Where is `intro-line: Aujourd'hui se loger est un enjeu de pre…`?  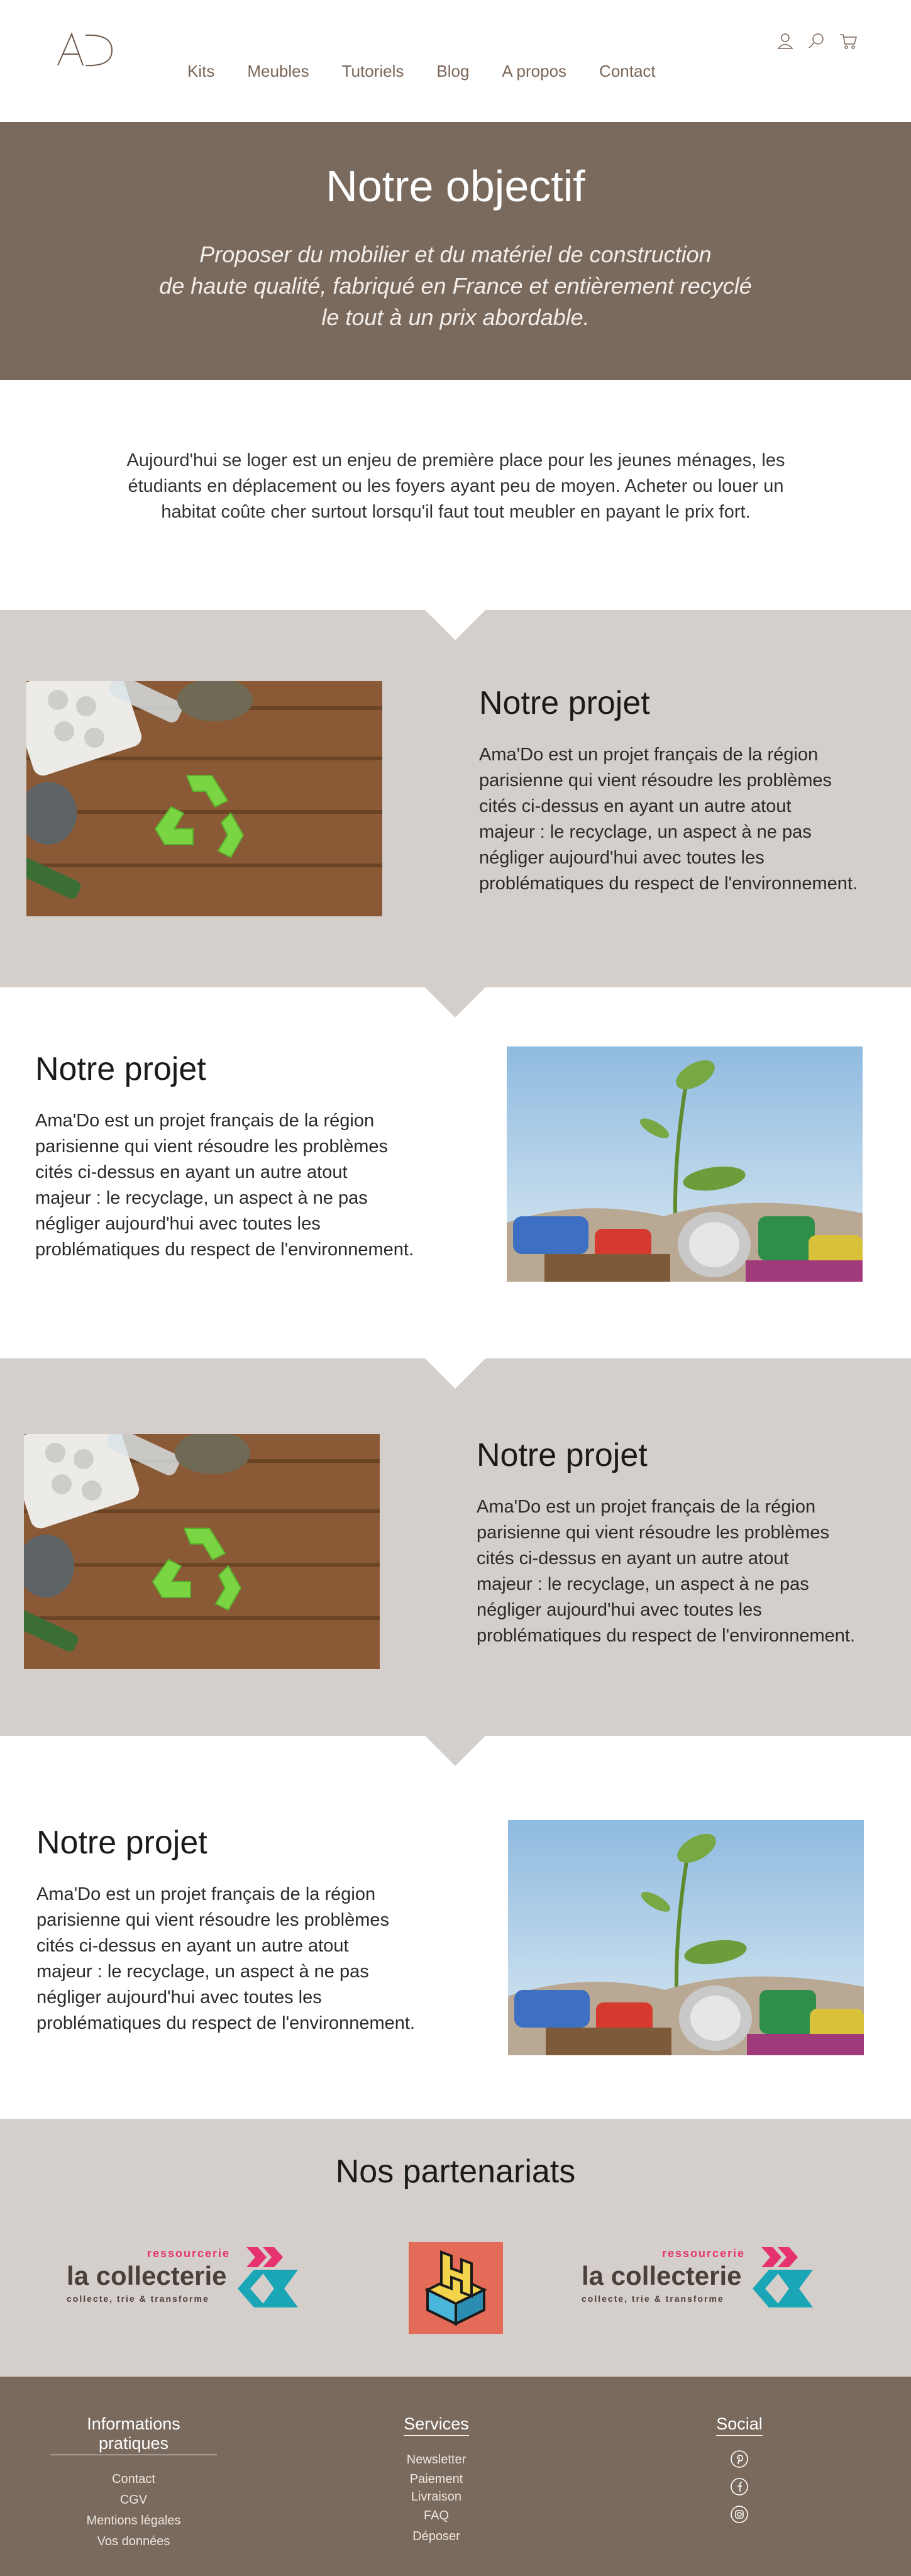 intro-line: Aujourd'hui se loger est un enjeu de pre… is located at coordinates (455, 460).